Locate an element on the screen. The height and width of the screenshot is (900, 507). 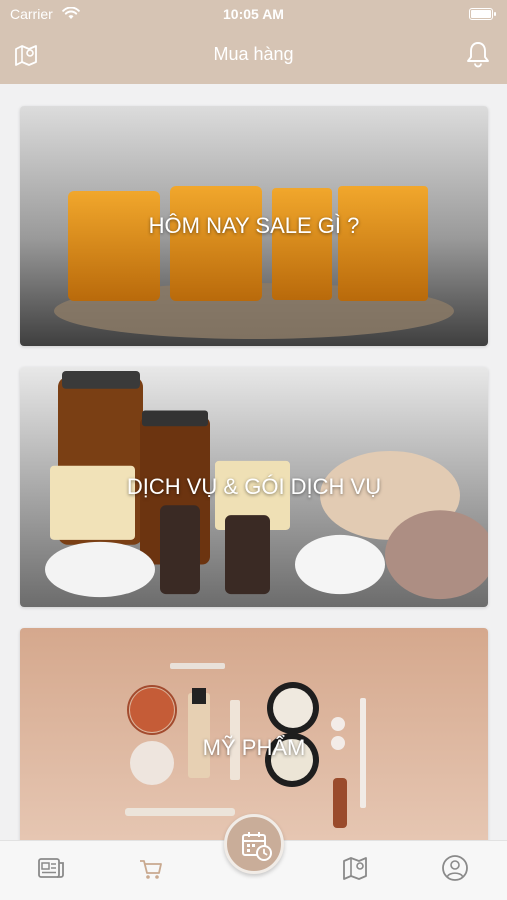
booking-button is located at coordinates (254, 844).